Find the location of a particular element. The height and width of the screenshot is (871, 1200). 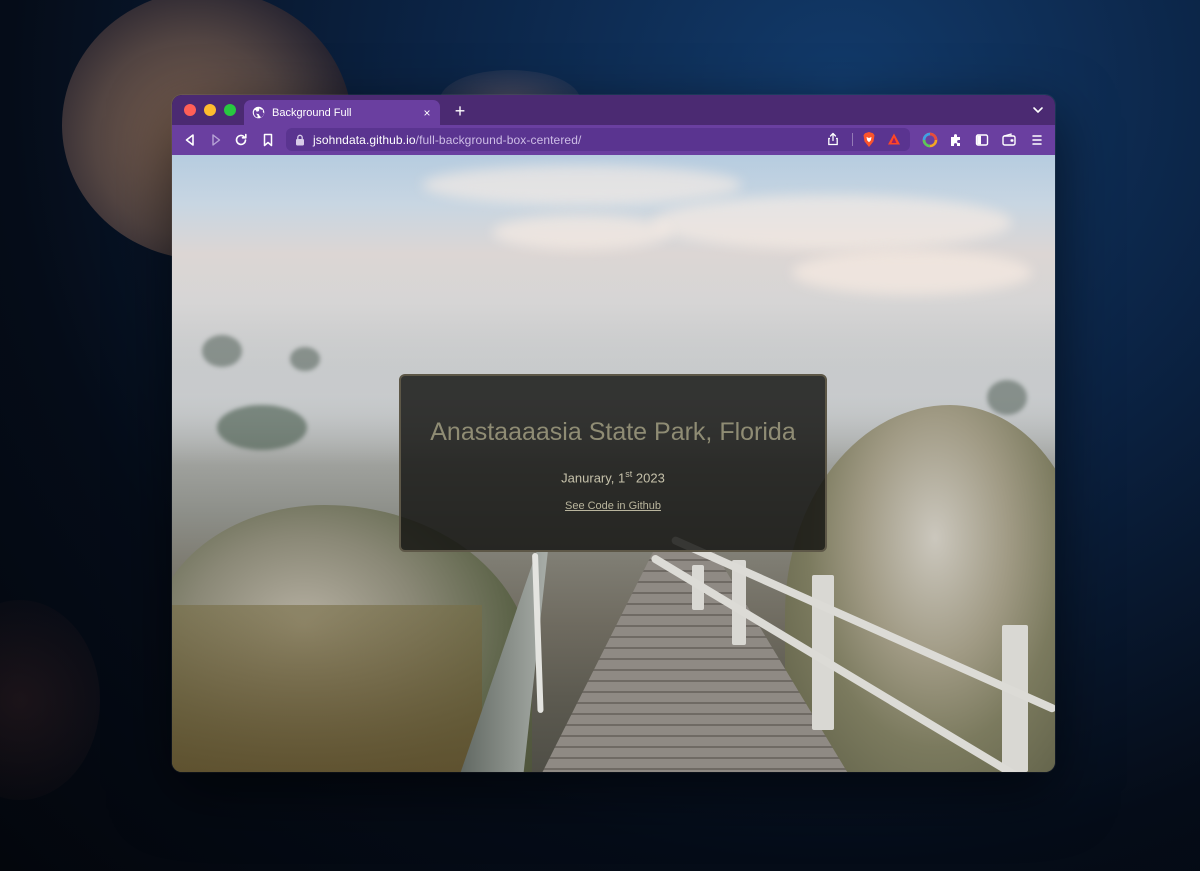

minimize-window-button is located at coordinates (210, 110).